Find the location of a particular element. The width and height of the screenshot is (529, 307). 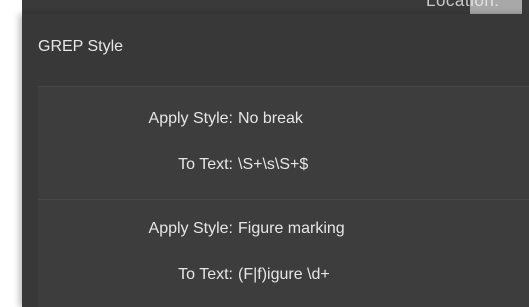

top-panel-strip: Location: is located at coordinates (275, 7).